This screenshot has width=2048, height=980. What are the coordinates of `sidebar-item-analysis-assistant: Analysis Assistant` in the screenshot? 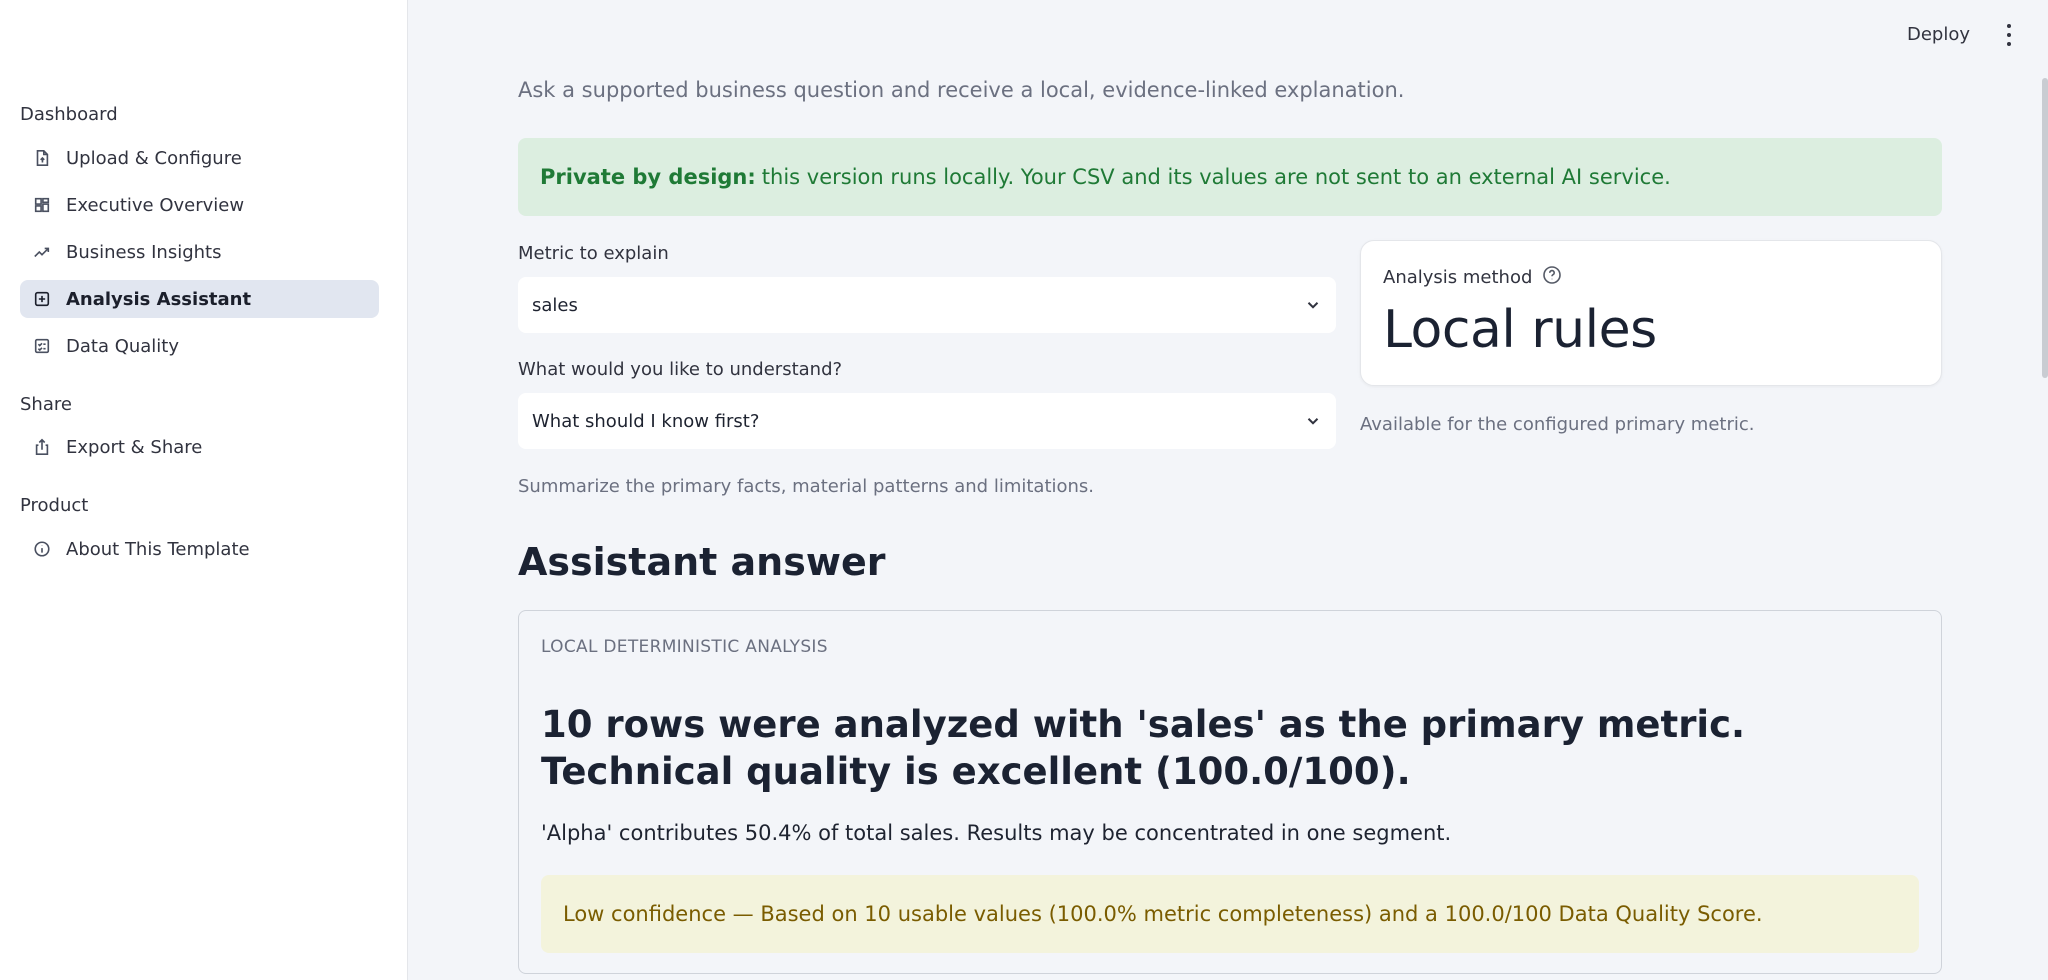 It's located at (199, 299).